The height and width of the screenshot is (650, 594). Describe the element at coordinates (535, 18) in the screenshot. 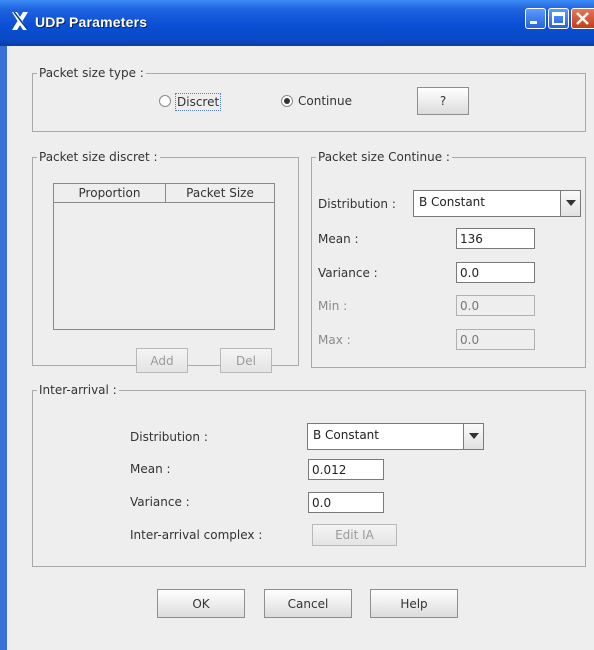

I see `minimize-button` at that location.